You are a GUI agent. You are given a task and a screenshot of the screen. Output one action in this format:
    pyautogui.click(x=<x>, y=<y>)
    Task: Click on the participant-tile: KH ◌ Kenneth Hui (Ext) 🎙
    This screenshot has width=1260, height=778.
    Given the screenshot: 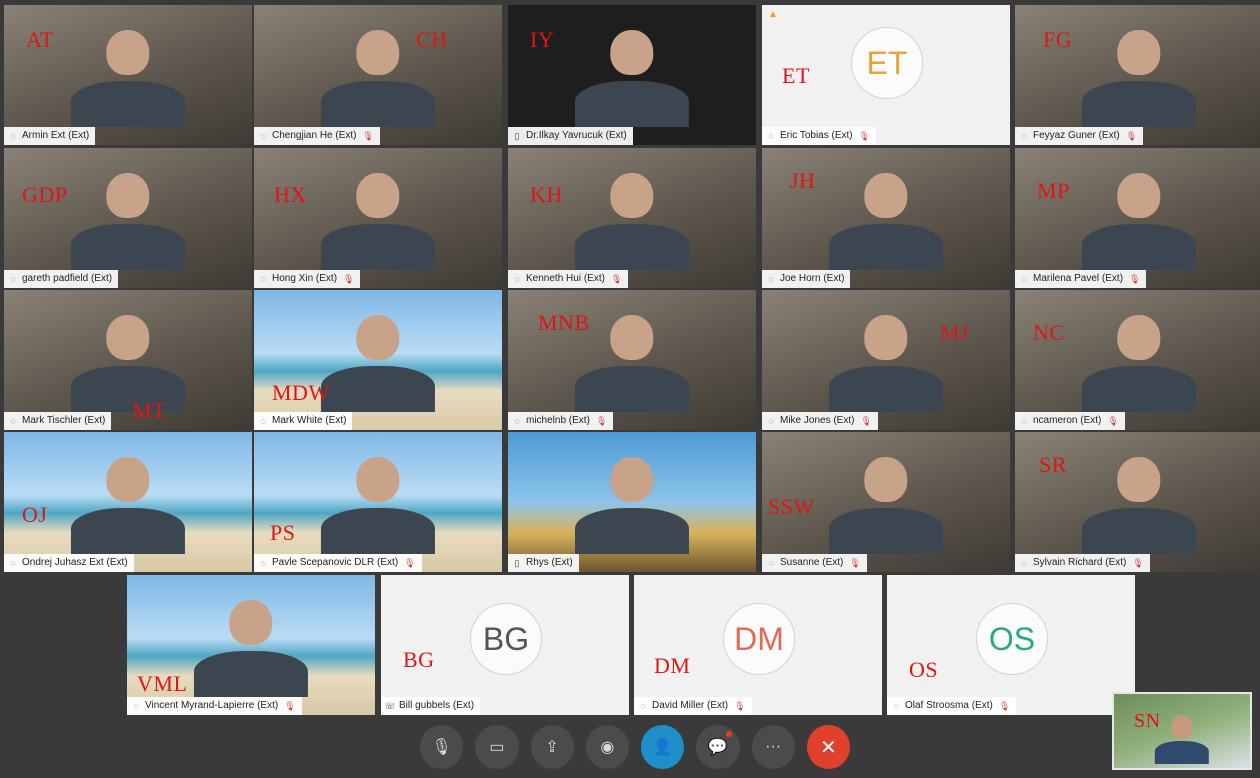 What is the action you would take?
    pyautogui.click(x=632, y=218)
    